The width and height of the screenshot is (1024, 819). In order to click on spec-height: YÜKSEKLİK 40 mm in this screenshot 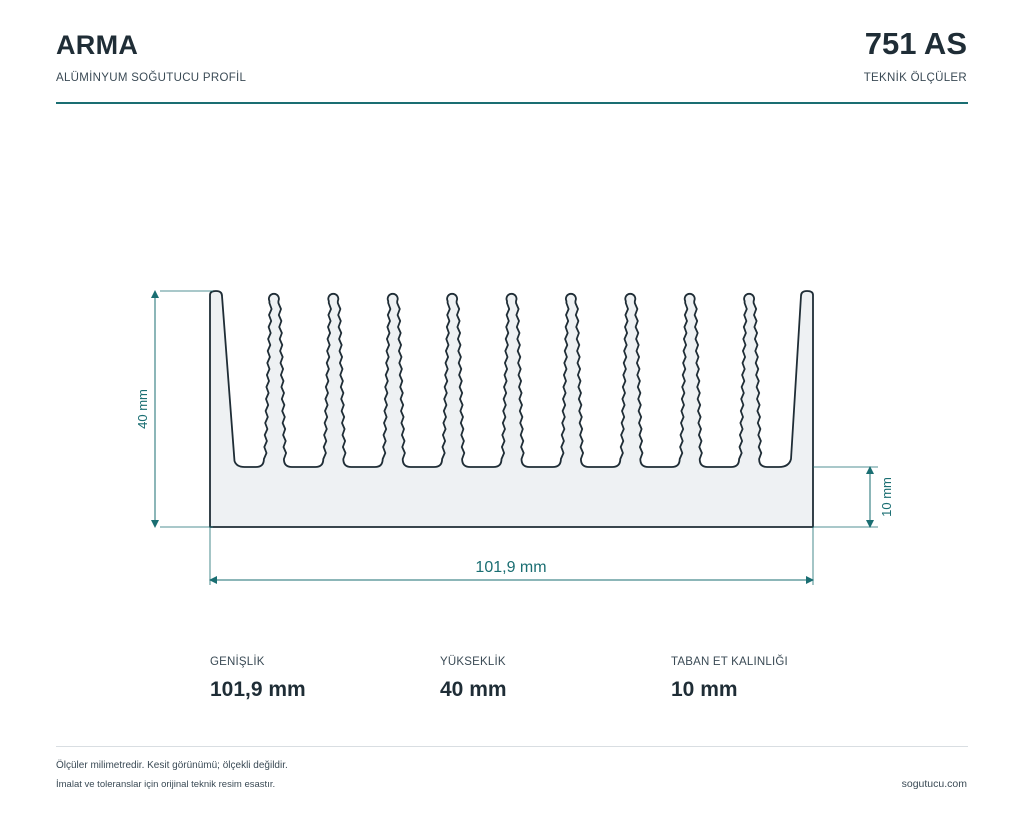, I will do `click(473, 679)`.